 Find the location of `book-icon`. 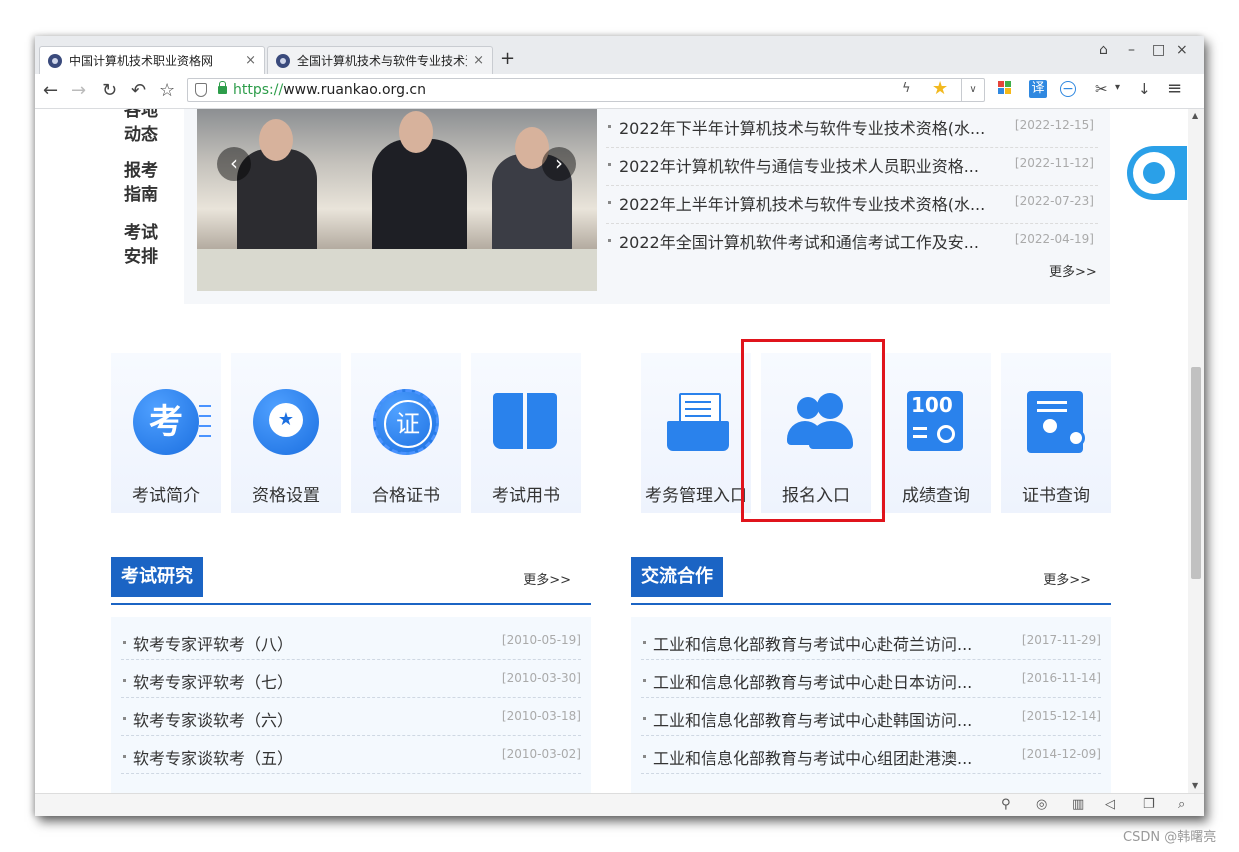

book-icon is located at coordinates (526, 422).